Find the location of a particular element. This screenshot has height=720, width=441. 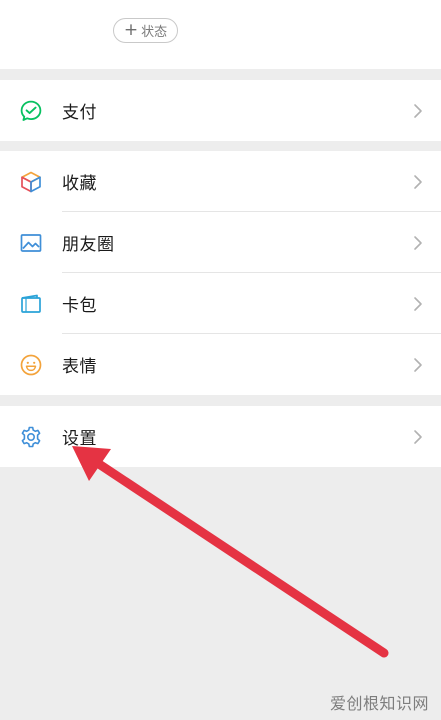

profile-header: + 状态 is located at coordinates (220, 34).